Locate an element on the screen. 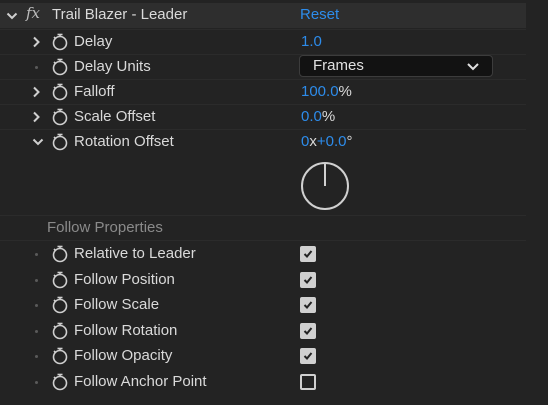 This screenshot has width=548, height=405. follow-row-follow-anchor-point: Follow Anchor Point is located at coordinates (263, 381).